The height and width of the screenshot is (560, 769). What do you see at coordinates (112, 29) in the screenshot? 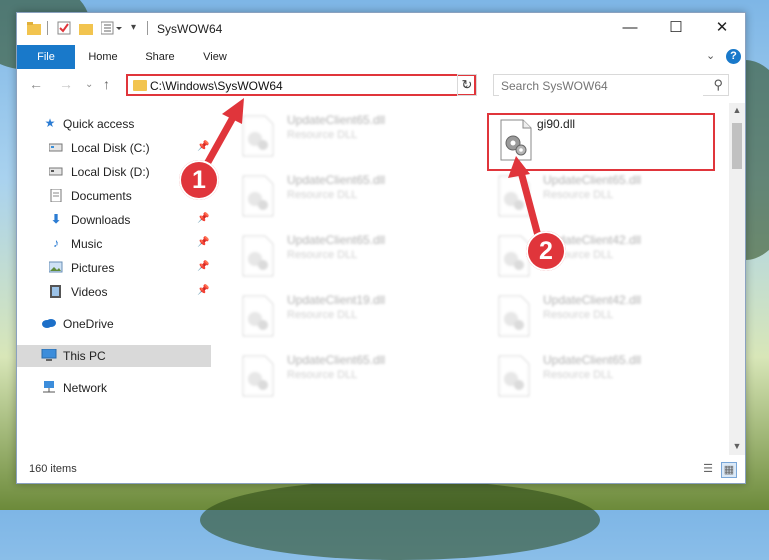
I see `view-options-icon` at bounding box center [112, 29].